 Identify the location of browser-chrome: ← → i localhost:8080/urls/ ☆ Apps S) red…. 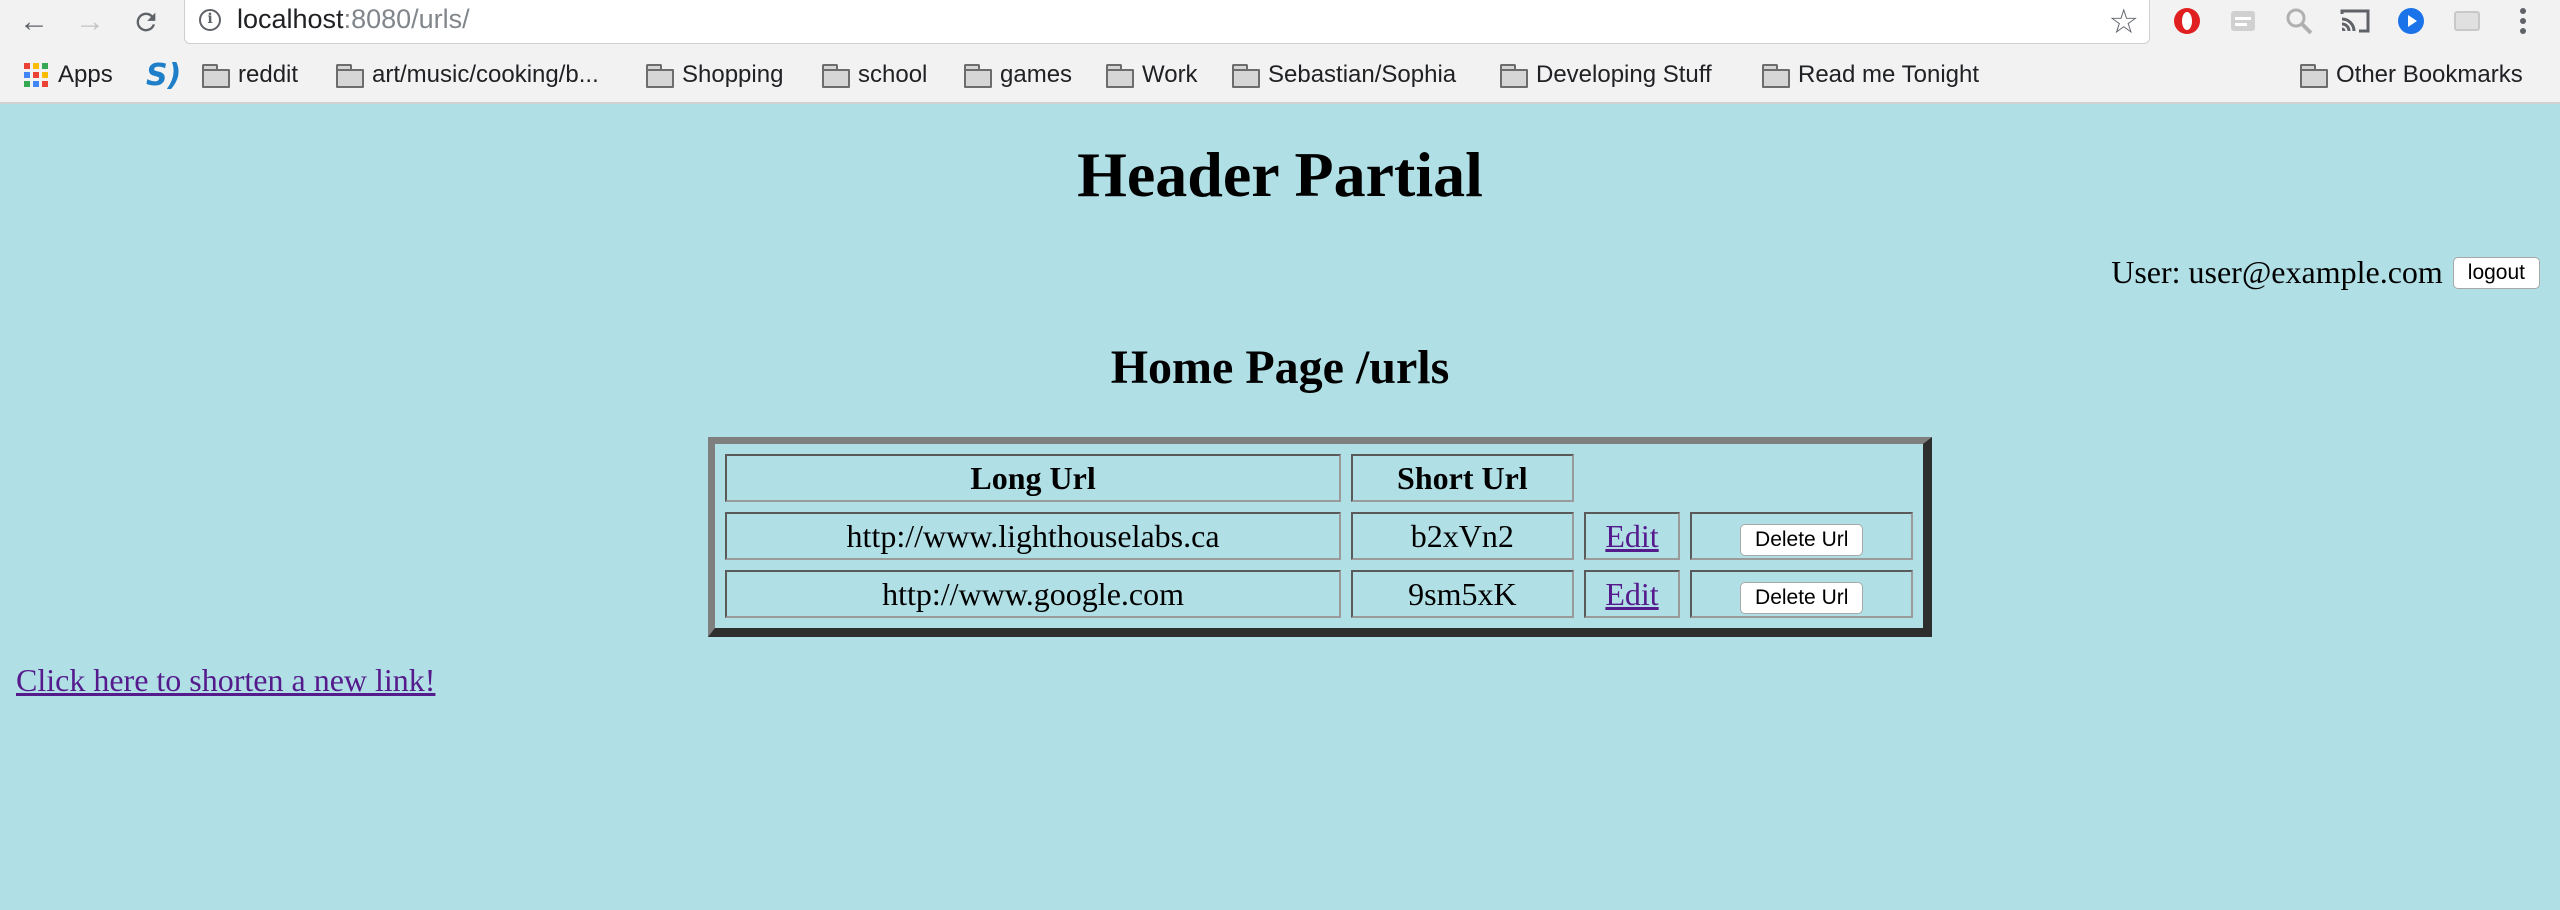
(1280, 52).